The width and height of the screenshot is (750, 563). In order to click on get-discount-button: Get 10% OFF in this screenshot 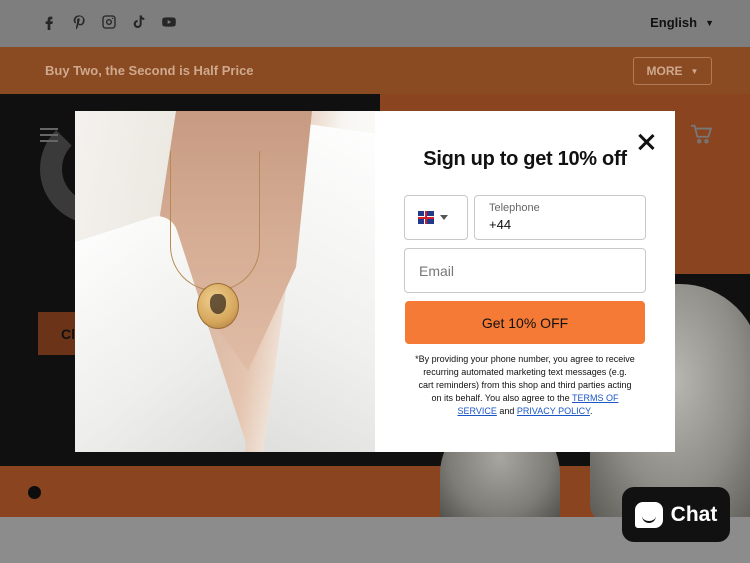, I will do `click(525, 322)`.